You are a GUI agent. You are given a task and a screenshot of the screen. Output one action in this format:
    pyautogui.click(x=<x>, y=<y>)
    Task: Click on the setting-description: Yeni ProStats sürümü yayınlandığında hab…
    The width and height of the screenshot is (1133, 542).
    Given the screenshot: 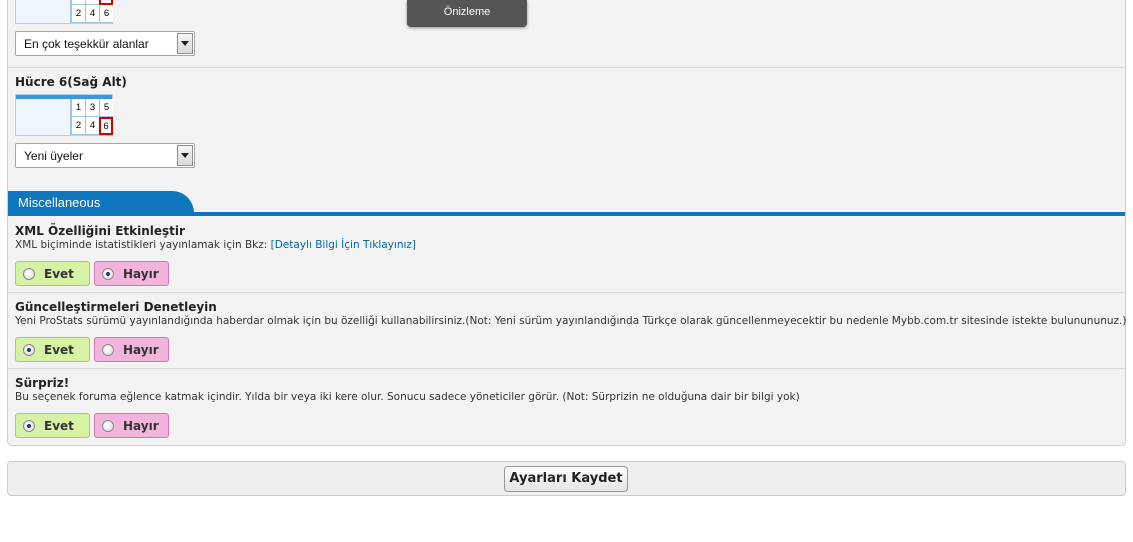 What is the action you would take?
    pyautogui.click(x=571, y=321)
    